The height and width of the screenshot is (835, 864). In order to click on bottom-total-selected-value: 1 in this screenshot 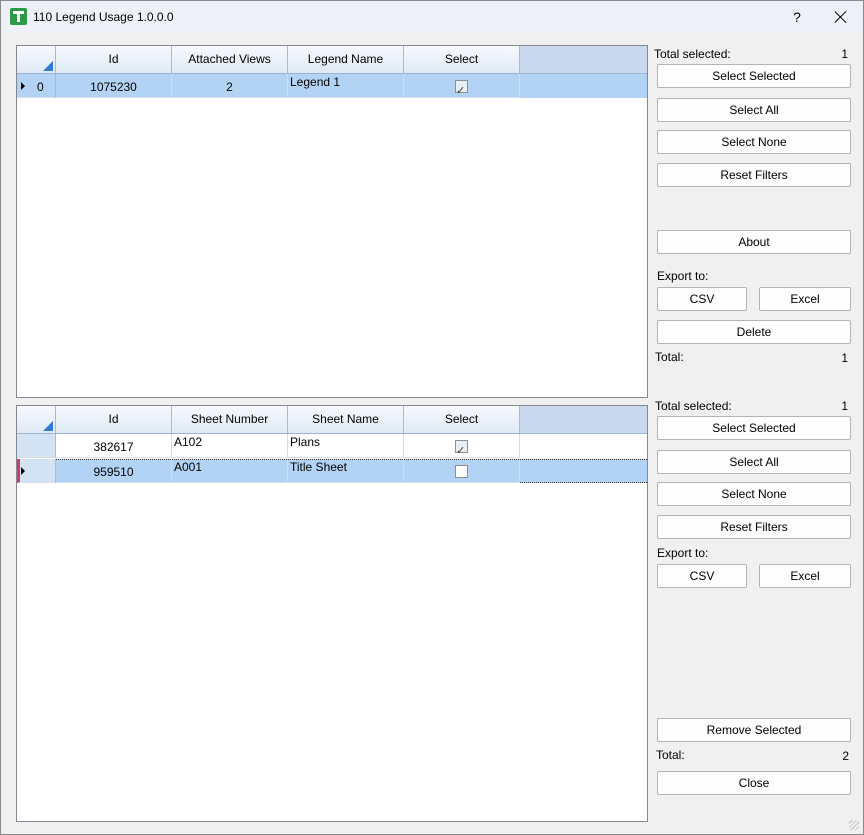, I will do `click(844, 406)`.